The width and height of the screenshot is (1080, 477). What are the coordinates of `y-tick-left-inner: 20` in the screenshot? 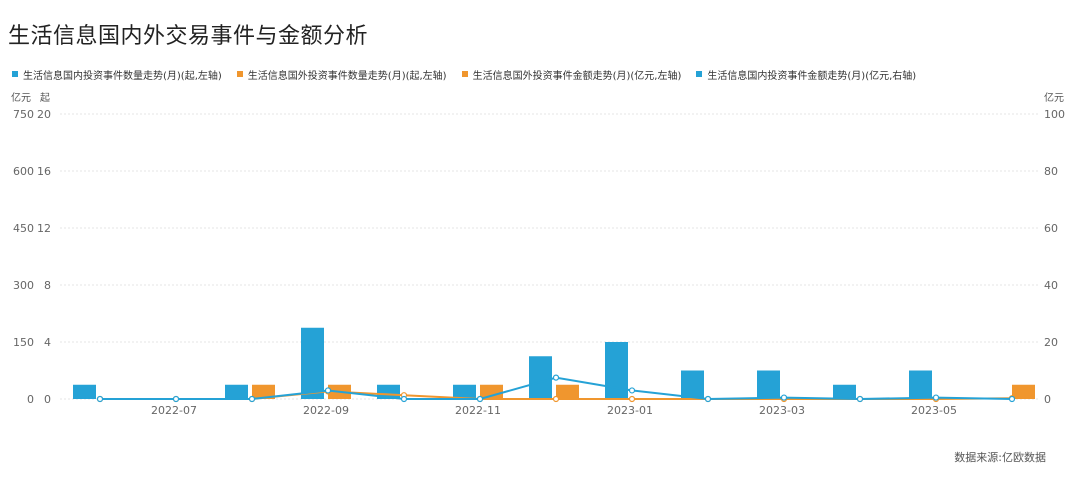 It's located at (44, 114).